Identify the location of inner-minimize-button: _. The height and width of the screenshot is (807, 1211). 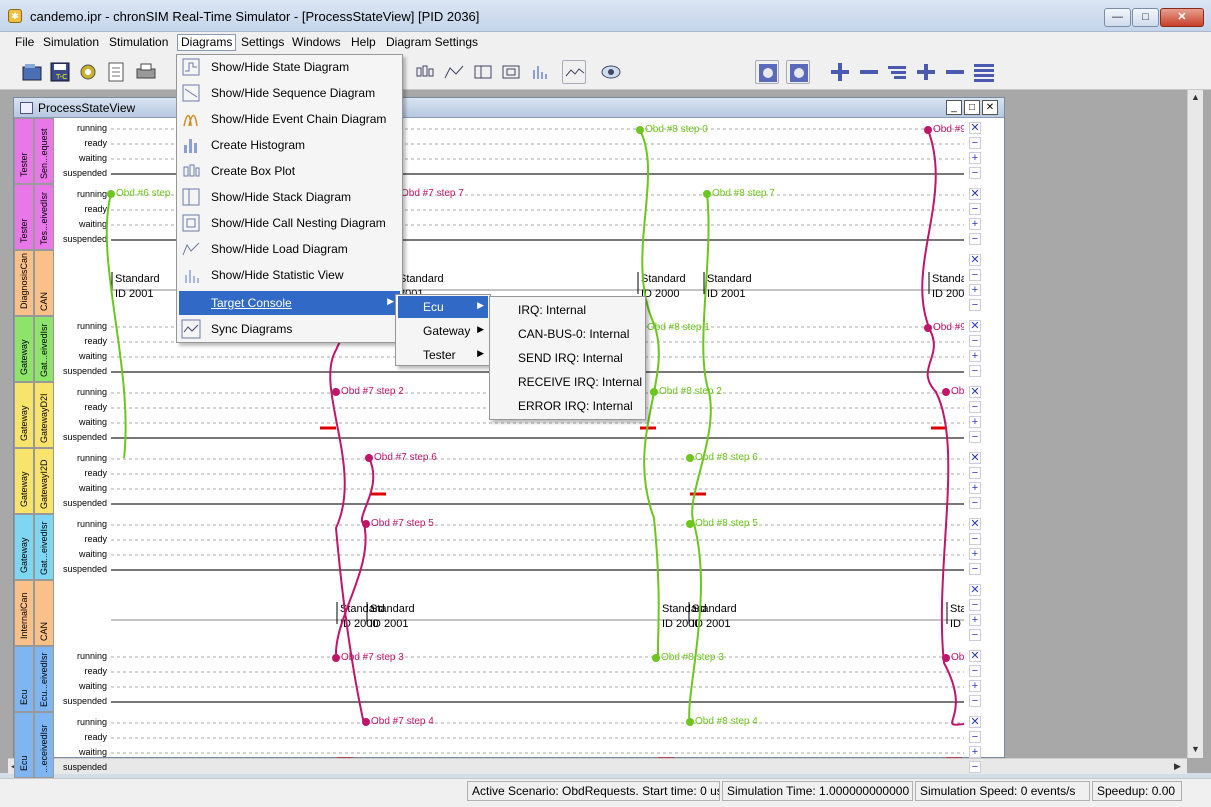
(954, 107).